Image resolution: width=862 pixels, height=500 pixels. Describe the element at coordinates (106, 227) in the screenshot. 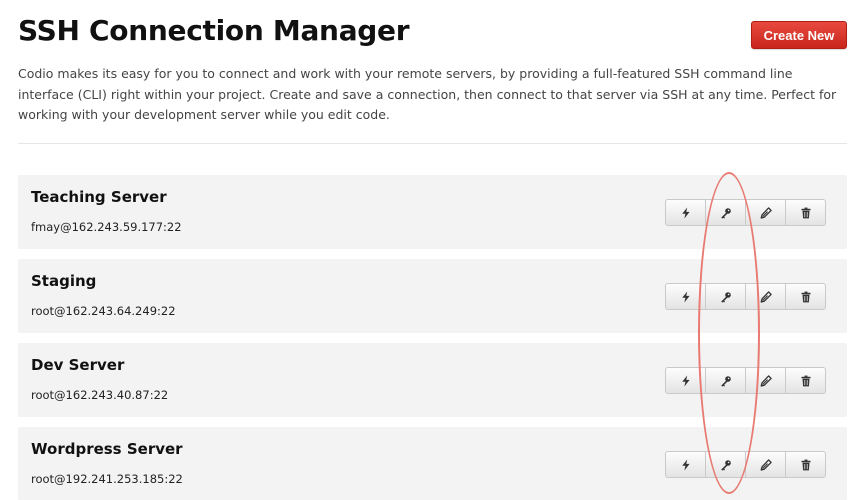

I see `server-address: fmay@162.243.59.177:22` at that location.